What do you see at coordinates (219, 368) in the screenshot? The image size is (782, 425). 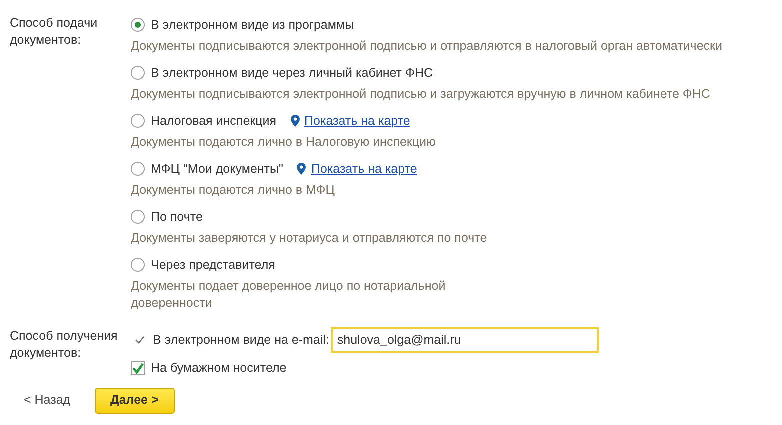 I see `option-label: На бумажном носителе` at bounding box center [219, 368].